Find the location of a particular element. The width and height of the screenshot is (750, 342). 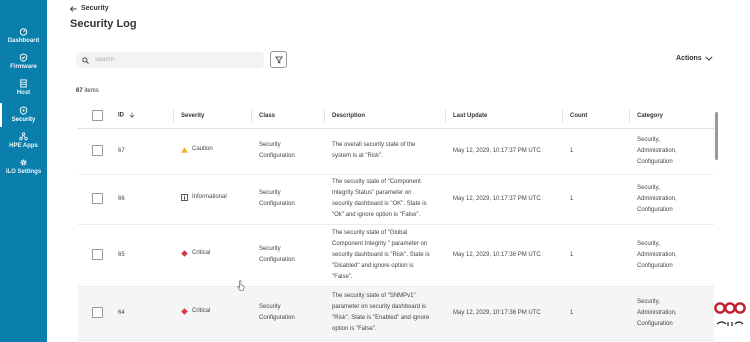

sidebar-item-security: Security is located at coordinates (23, 115).